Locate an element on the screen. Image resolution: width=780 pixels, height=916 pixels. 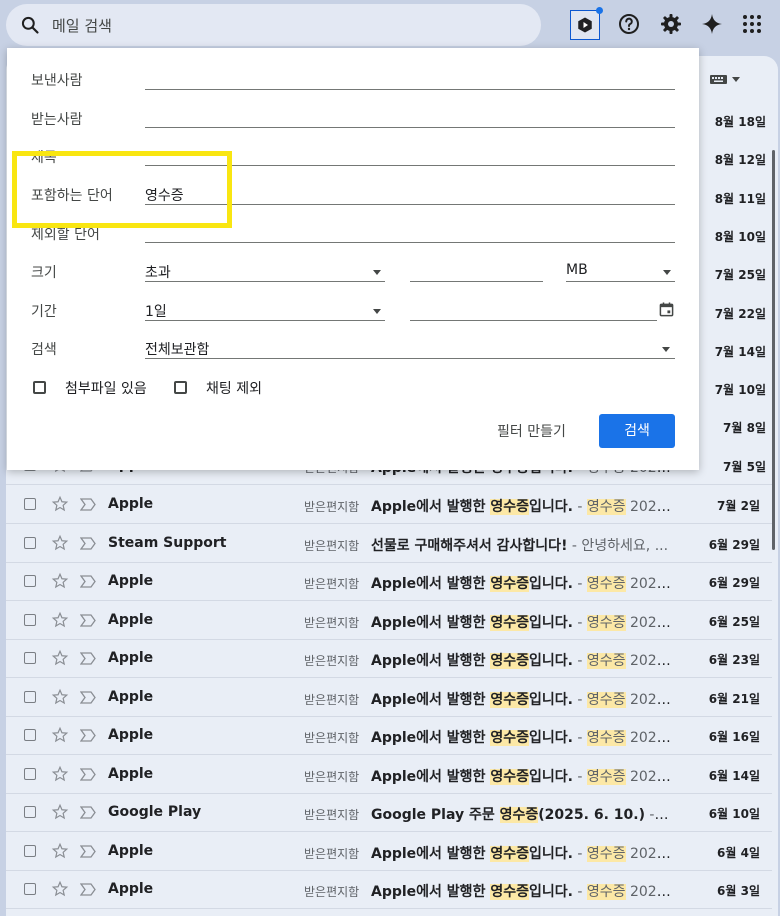
apps-grid-icon is located at coordinates (752, 24).